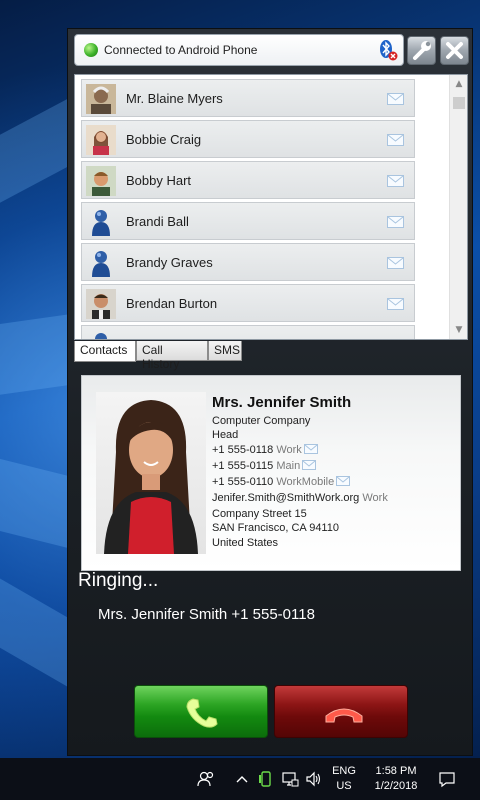  I want to click on close-button, so click(454, 50).